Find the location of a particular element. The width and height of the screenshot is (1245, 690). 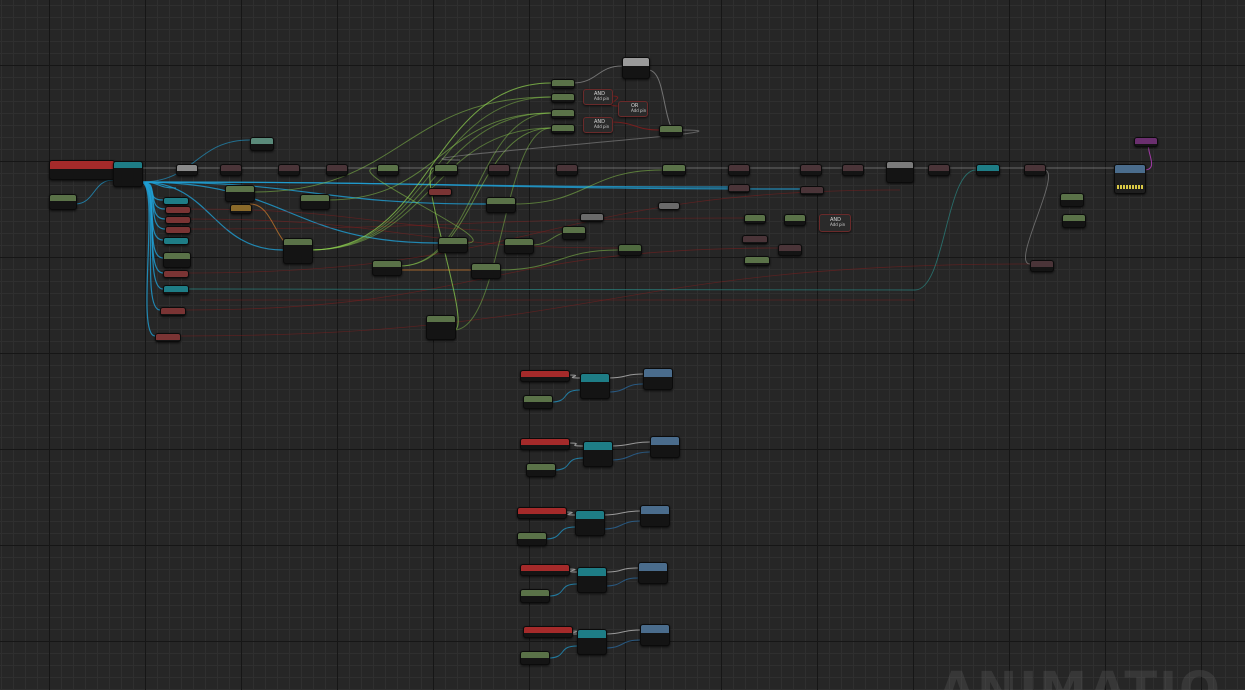

and-node-3: AND Add pin is located at coordinates (835, 223).